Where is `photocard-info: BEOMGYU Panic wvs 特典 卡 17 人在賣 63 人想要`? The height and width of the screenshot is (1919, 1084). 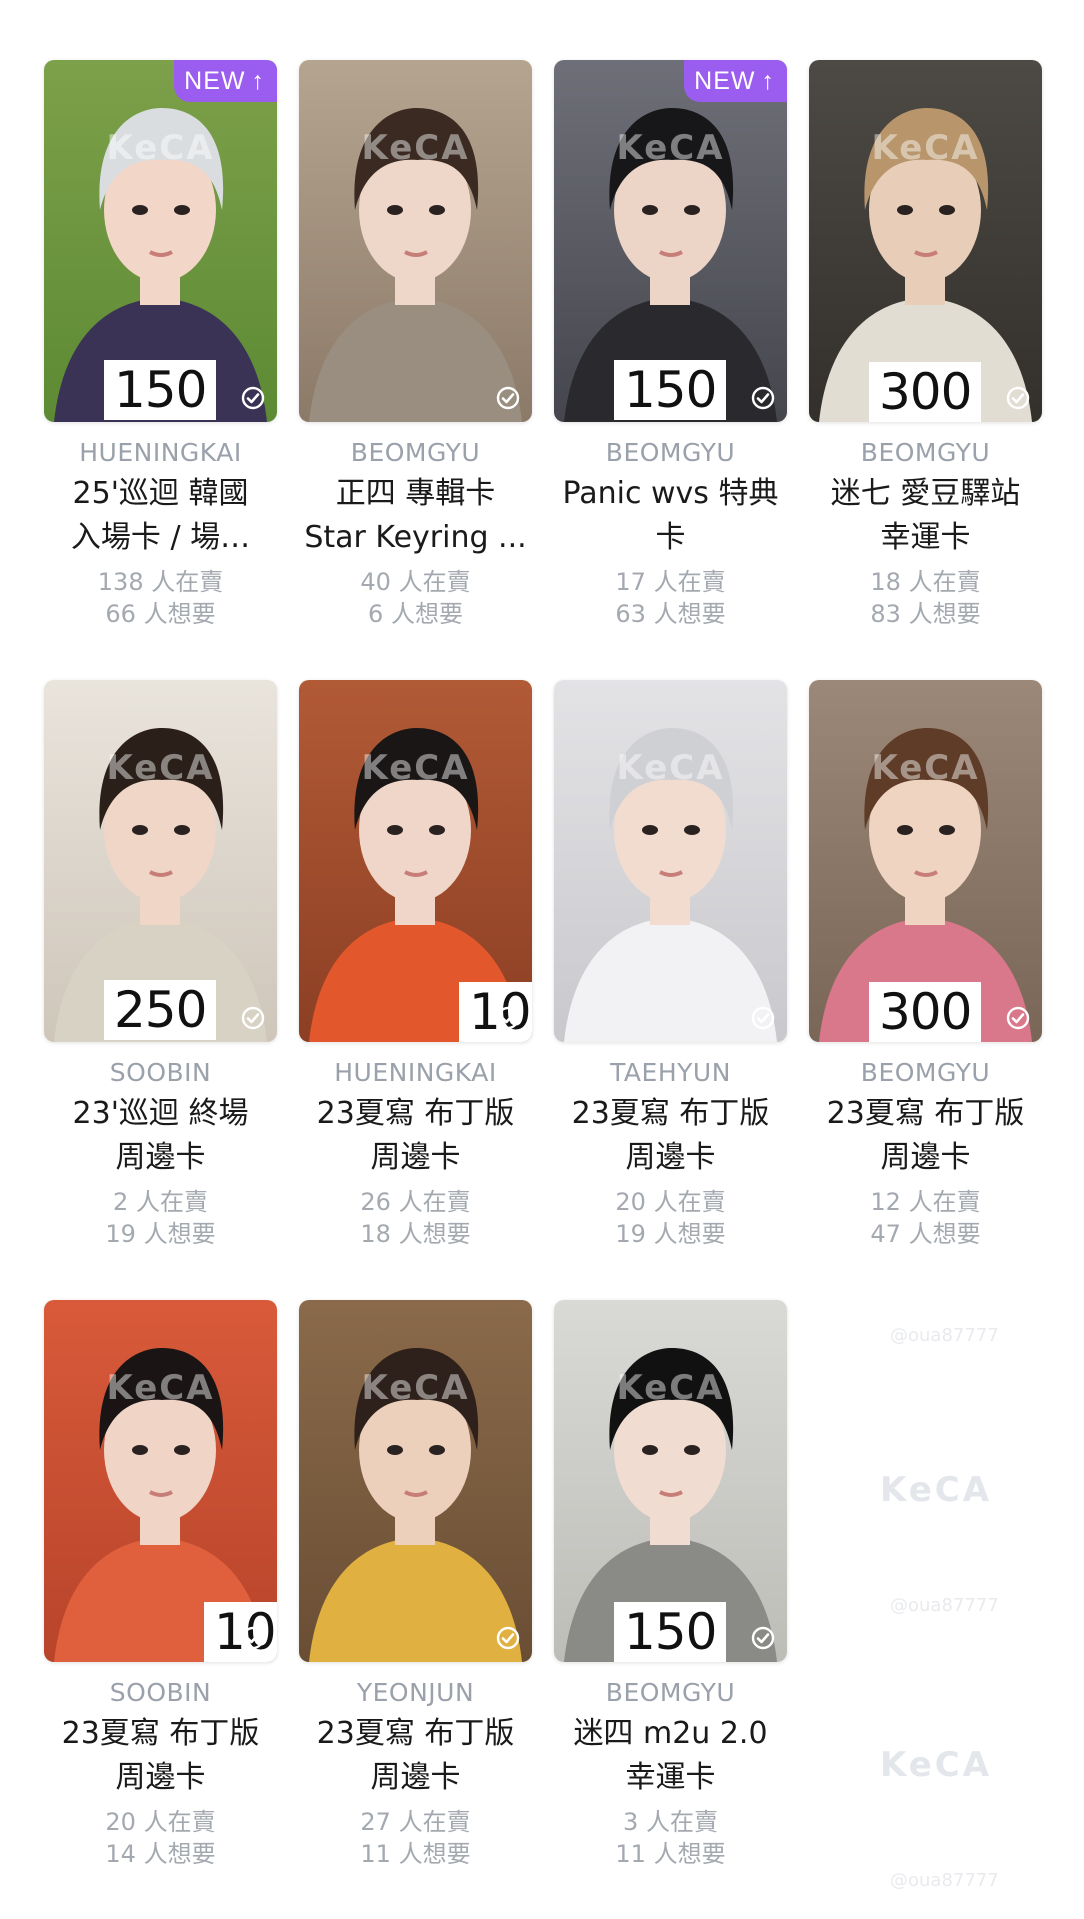 photocard-info: BEOMGYU Panic wvs 特典 卡 17 人在賣 63 人想要 is located at coordinates (670, 533).